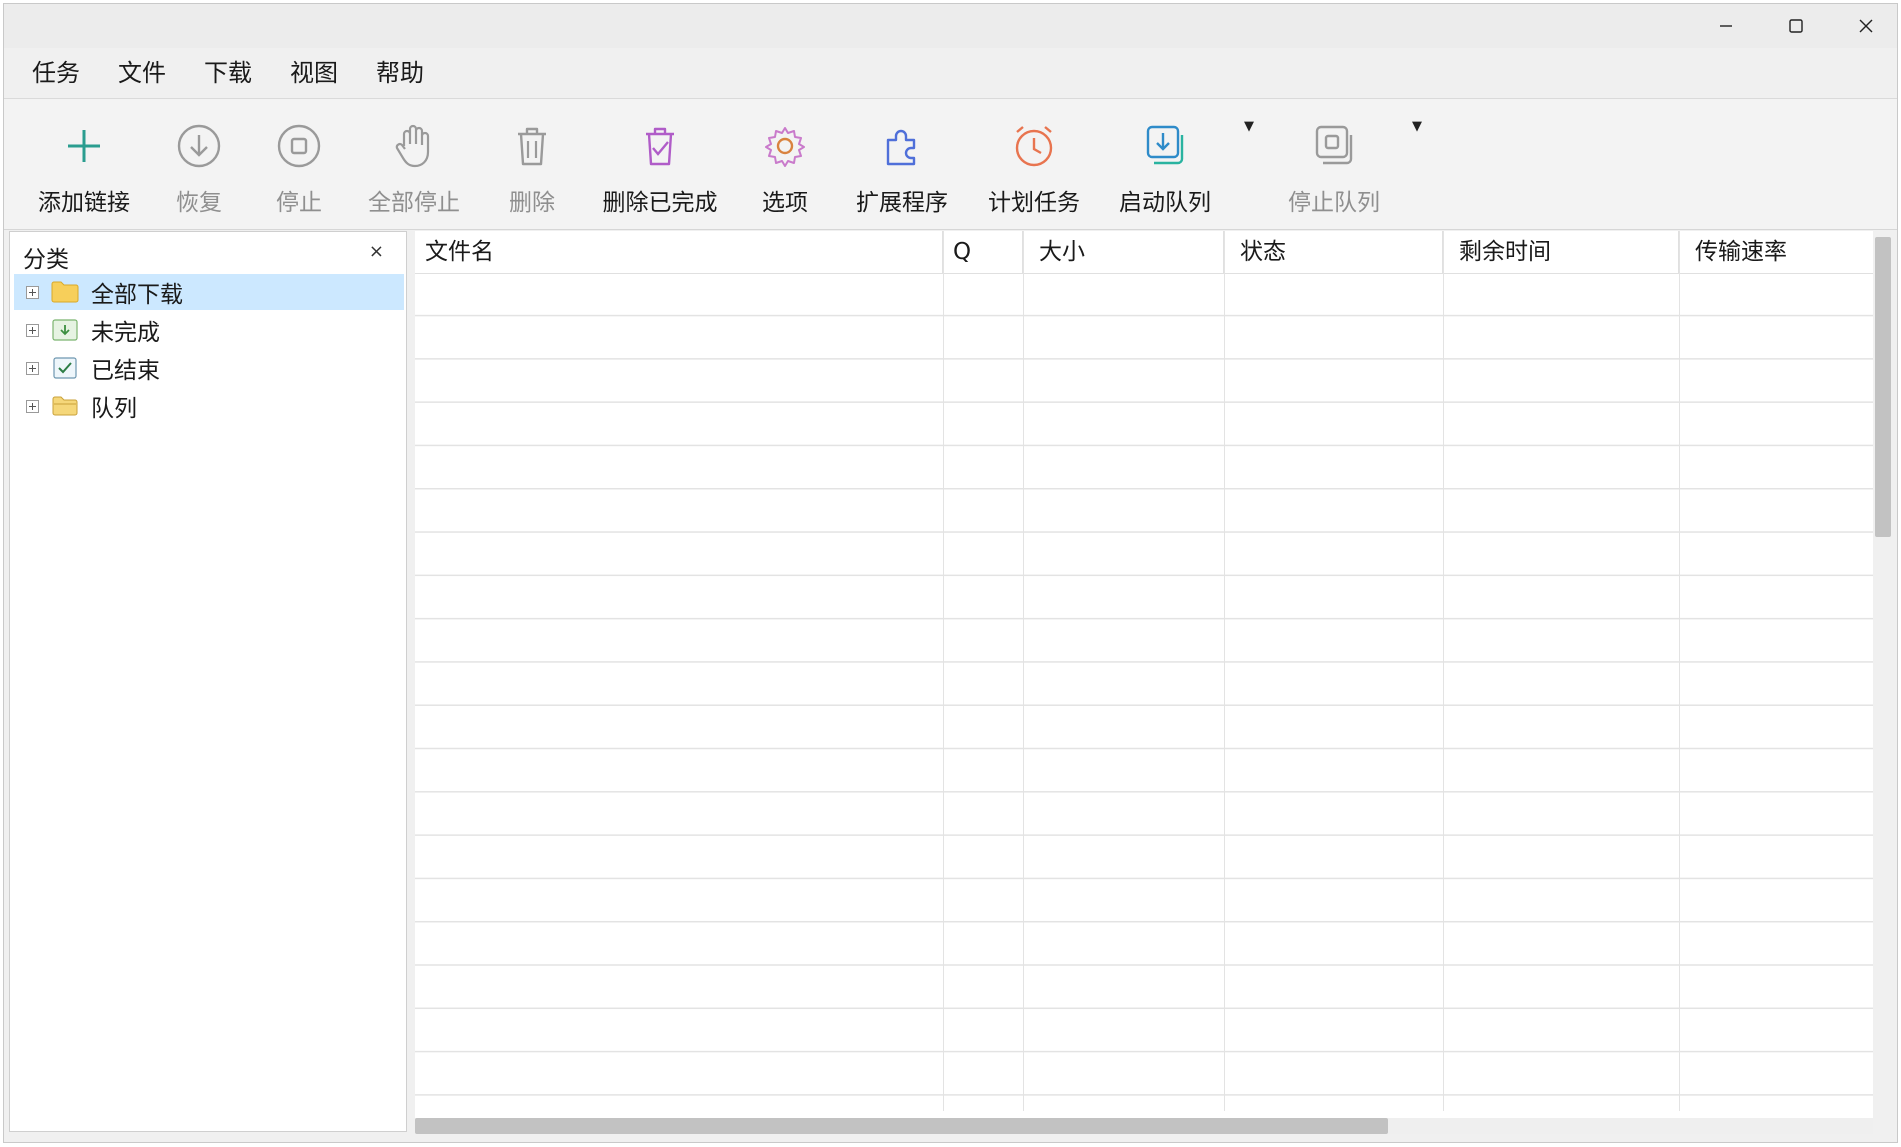 The width and height of the screenshot is (1901, 1147). What do you see at coordinates (414, 203) in the screenshot?
I see `stop-all-label: 全部停止` at bounding box center [414, 203].